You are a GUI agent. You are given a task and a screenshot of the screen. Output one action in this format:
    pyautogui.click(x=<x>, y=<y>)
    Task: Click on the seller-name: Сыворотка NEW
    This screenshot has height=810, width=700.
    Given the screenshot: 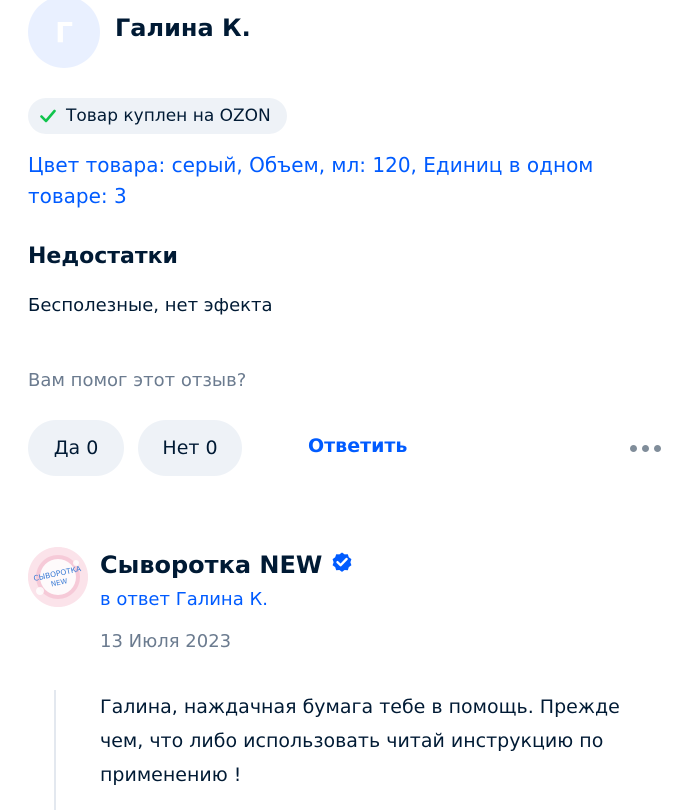 What is the action you would take?
    pyautogui.click(x=227, y=565)
    